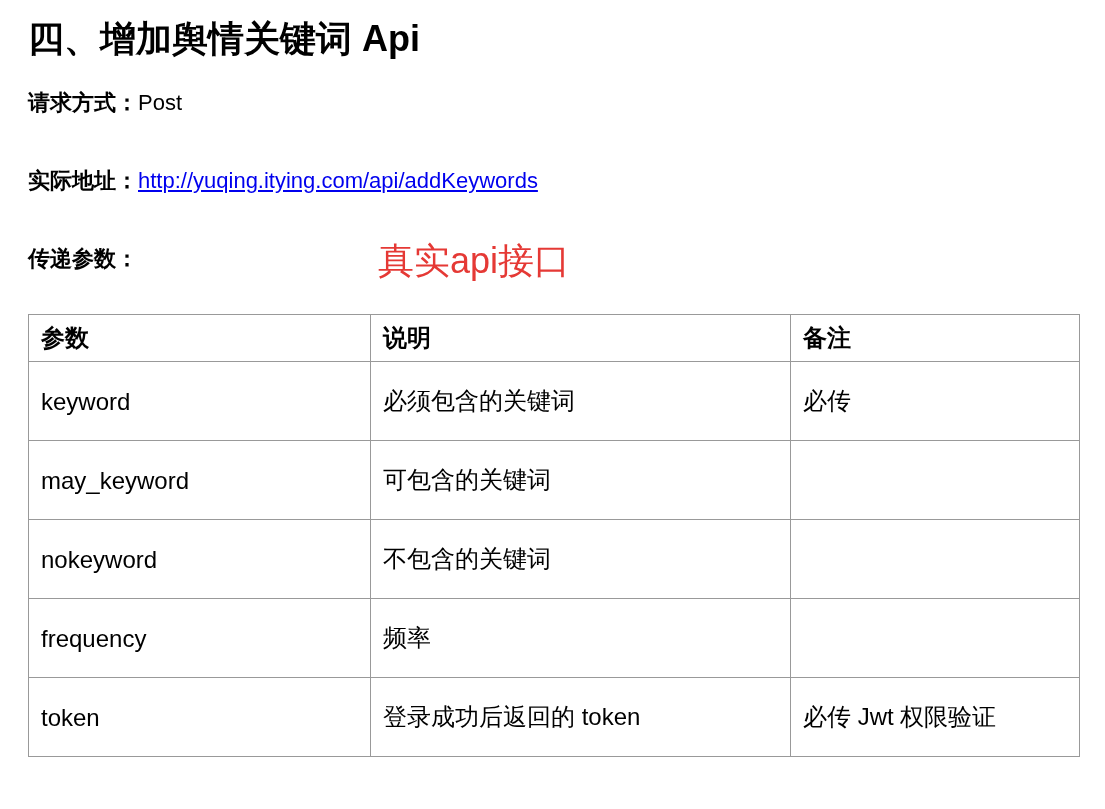 This screenshot has height=809, width=1105. What do you see at coordinates (199, 480) in the screenshot?
I see `table-cell: may_keyword` at bounding box center [199, 480].